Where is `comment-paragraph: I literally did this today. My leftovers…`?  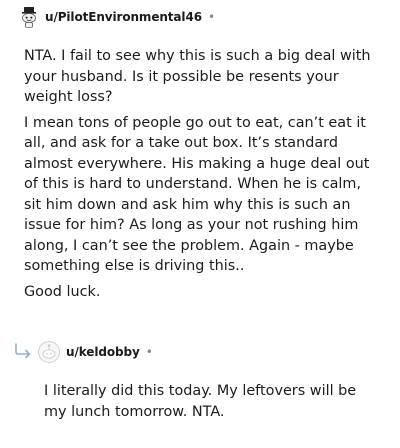
comment-paragraph: I literally did this today. My leftovers… is located at coordinates (200, 401).